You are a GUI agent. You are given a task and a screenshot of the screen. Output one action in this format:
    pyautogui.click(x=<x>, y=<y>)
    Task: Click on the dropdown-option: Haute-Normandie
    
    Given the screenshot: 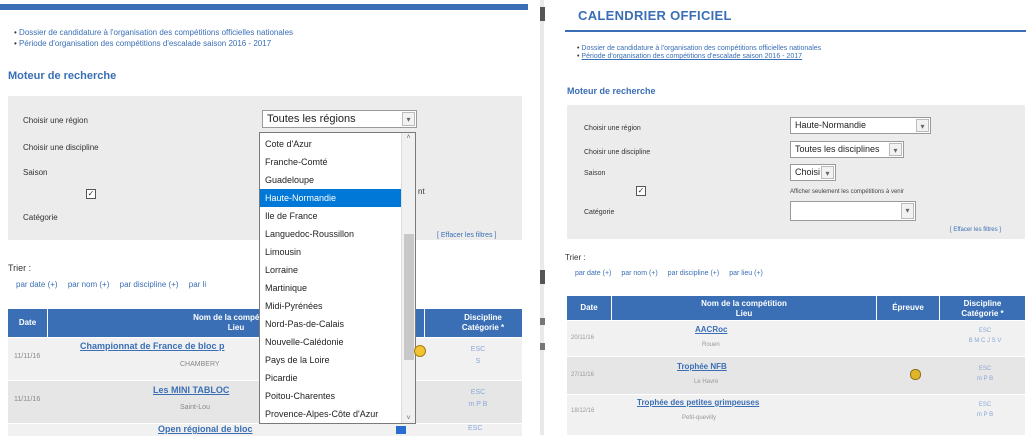 What is the action you would take?
    pyautogui.click(x=330, y=198)
    